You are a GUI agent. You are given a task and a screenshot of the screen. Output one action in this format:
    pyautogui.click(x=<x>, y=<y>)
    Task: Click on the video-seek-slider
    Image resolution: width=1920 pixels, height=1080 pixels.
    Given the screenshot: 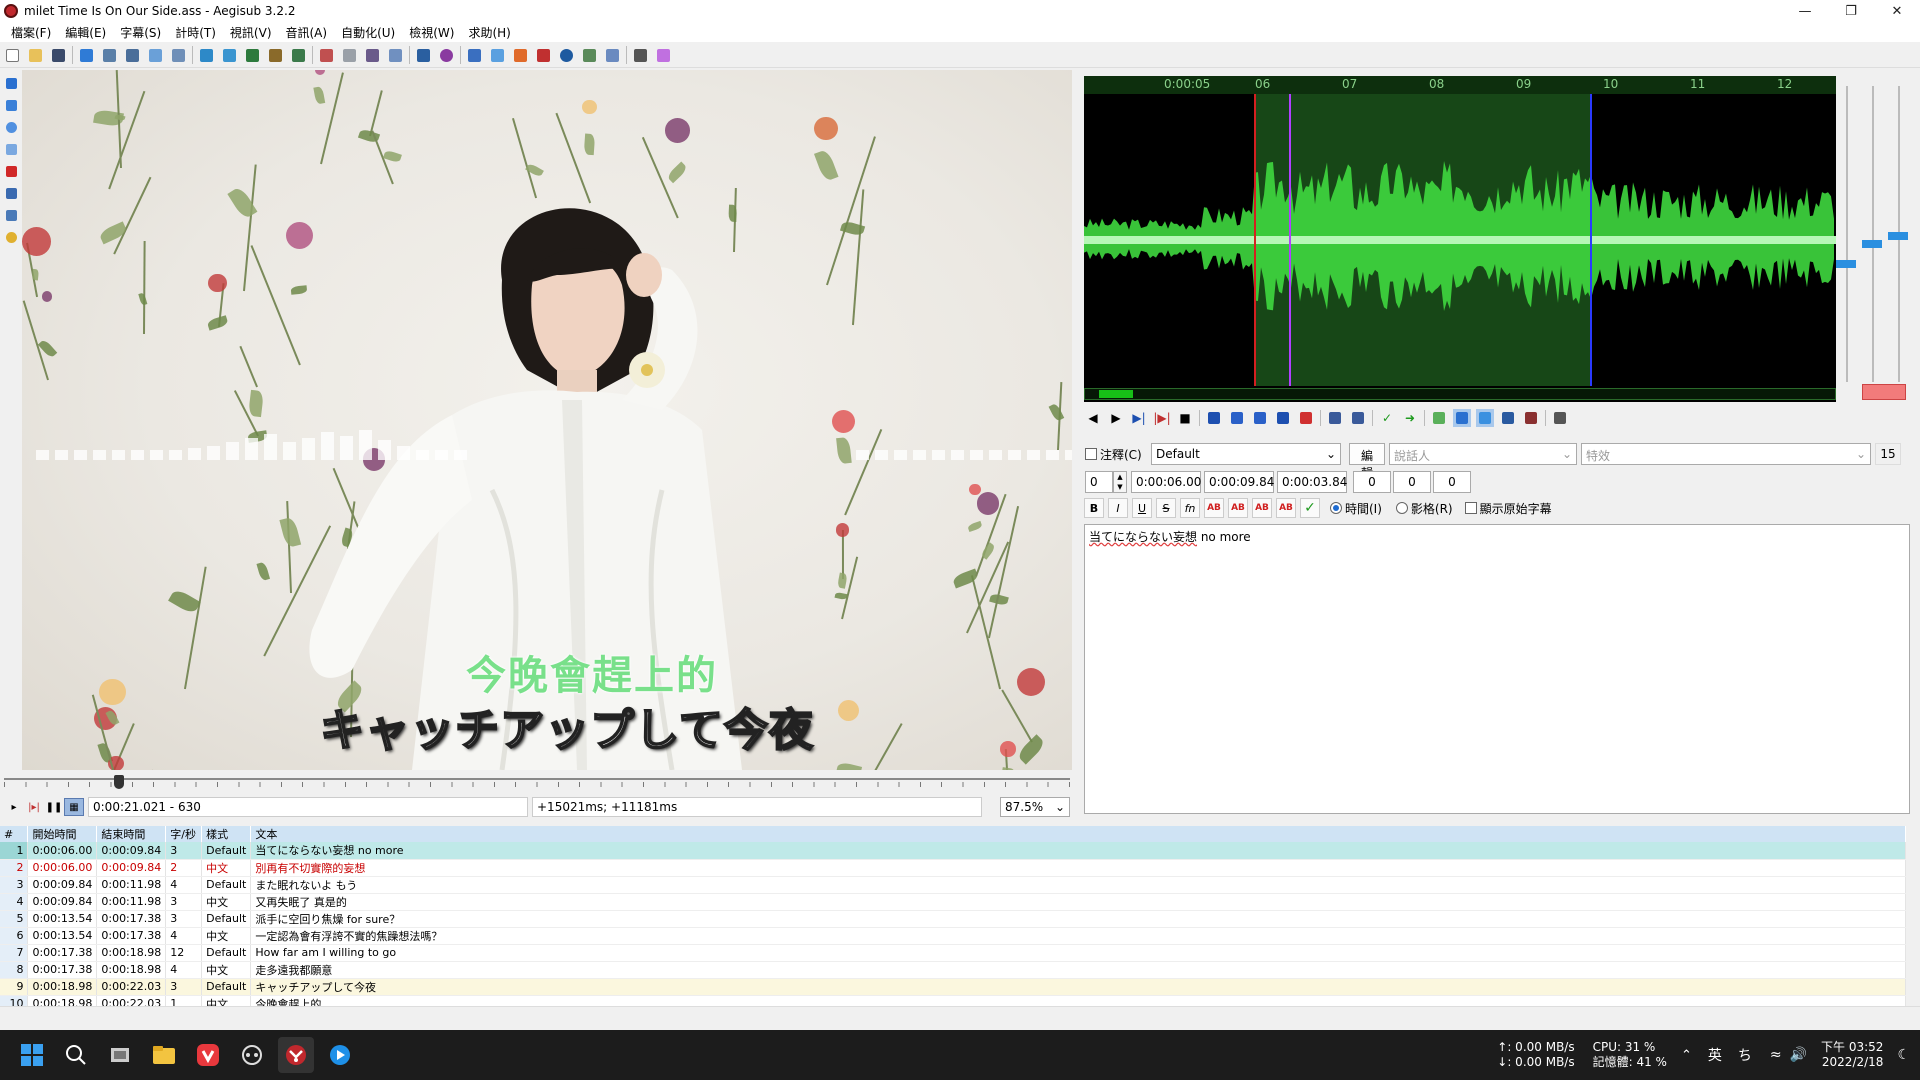 What is the action you would take?
    pyautogui.click(x=537, y=782)
    